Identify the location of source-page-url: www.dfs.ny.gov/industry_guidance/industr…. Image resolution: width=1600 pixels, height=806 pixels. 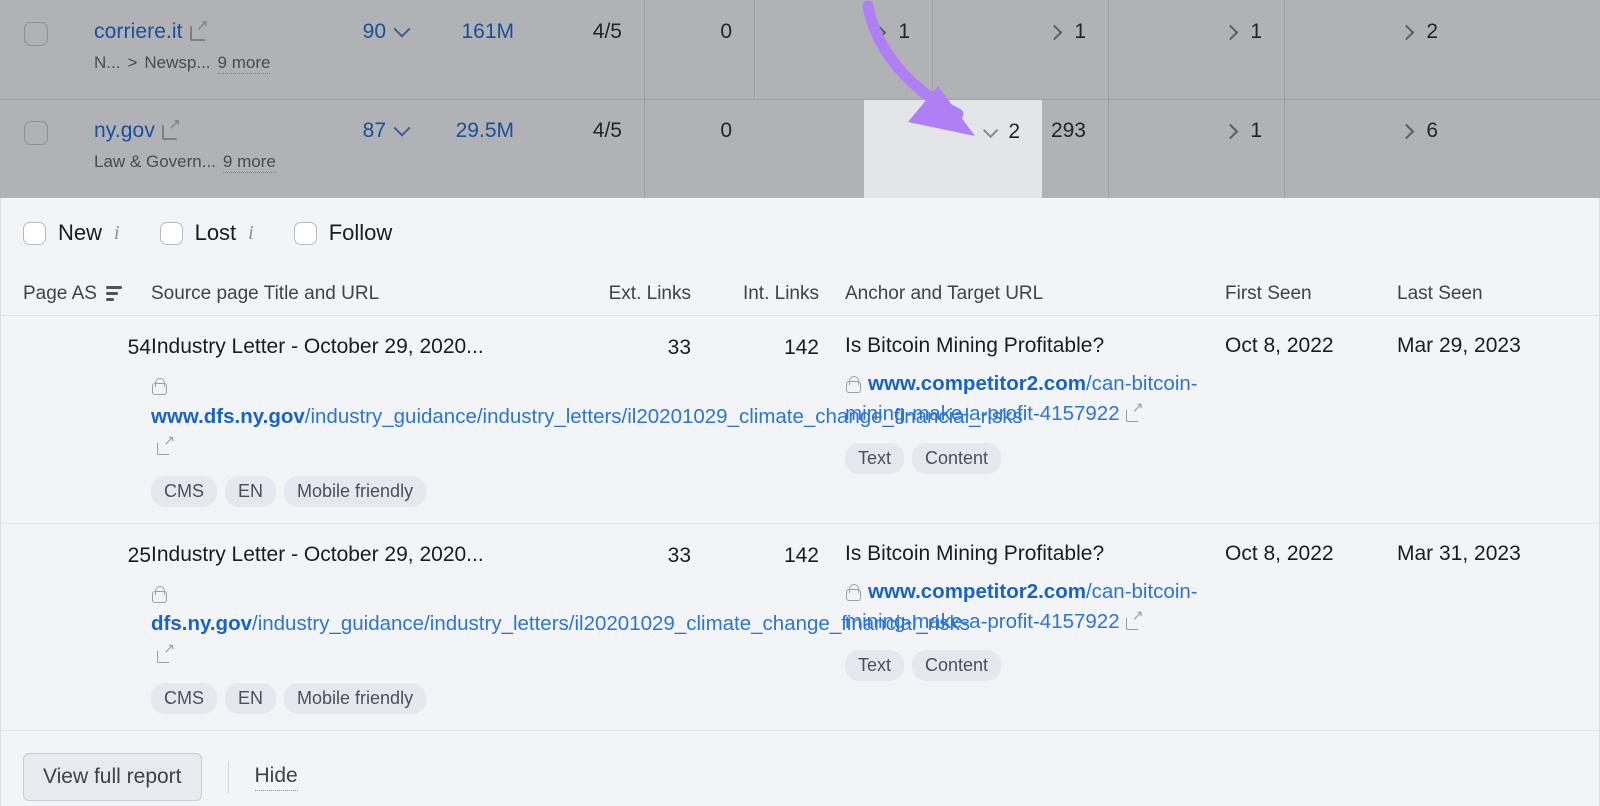
(587, 416).